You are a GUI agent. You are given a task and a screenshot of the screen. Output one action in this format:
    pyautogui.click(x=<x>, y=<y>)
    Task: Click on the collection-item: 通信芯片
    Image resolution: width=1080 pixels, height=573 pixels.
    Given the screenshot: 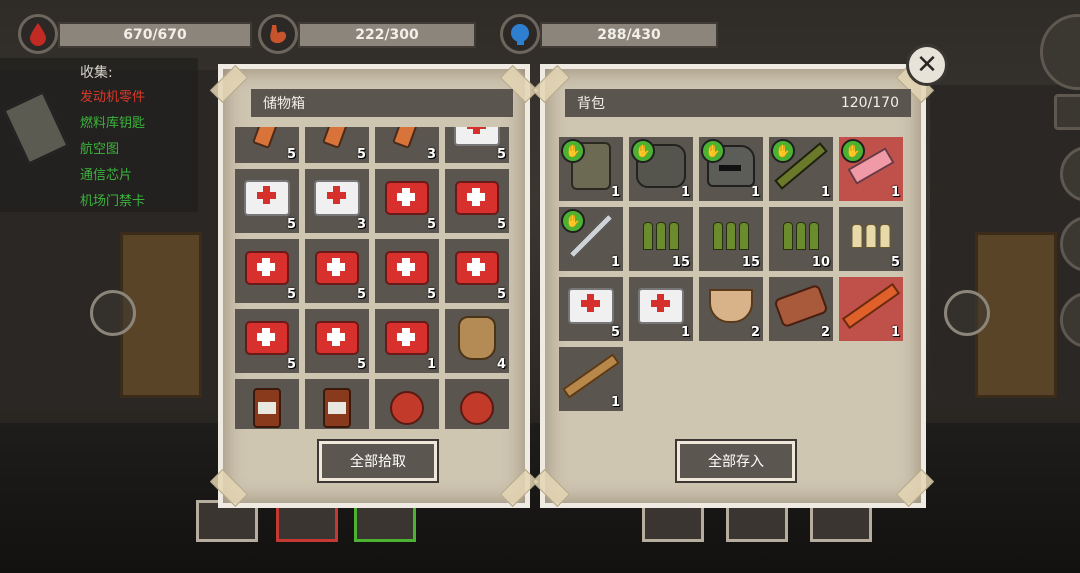 What is the action you would take?
    pyautogui.click(x=106, y=175)
    